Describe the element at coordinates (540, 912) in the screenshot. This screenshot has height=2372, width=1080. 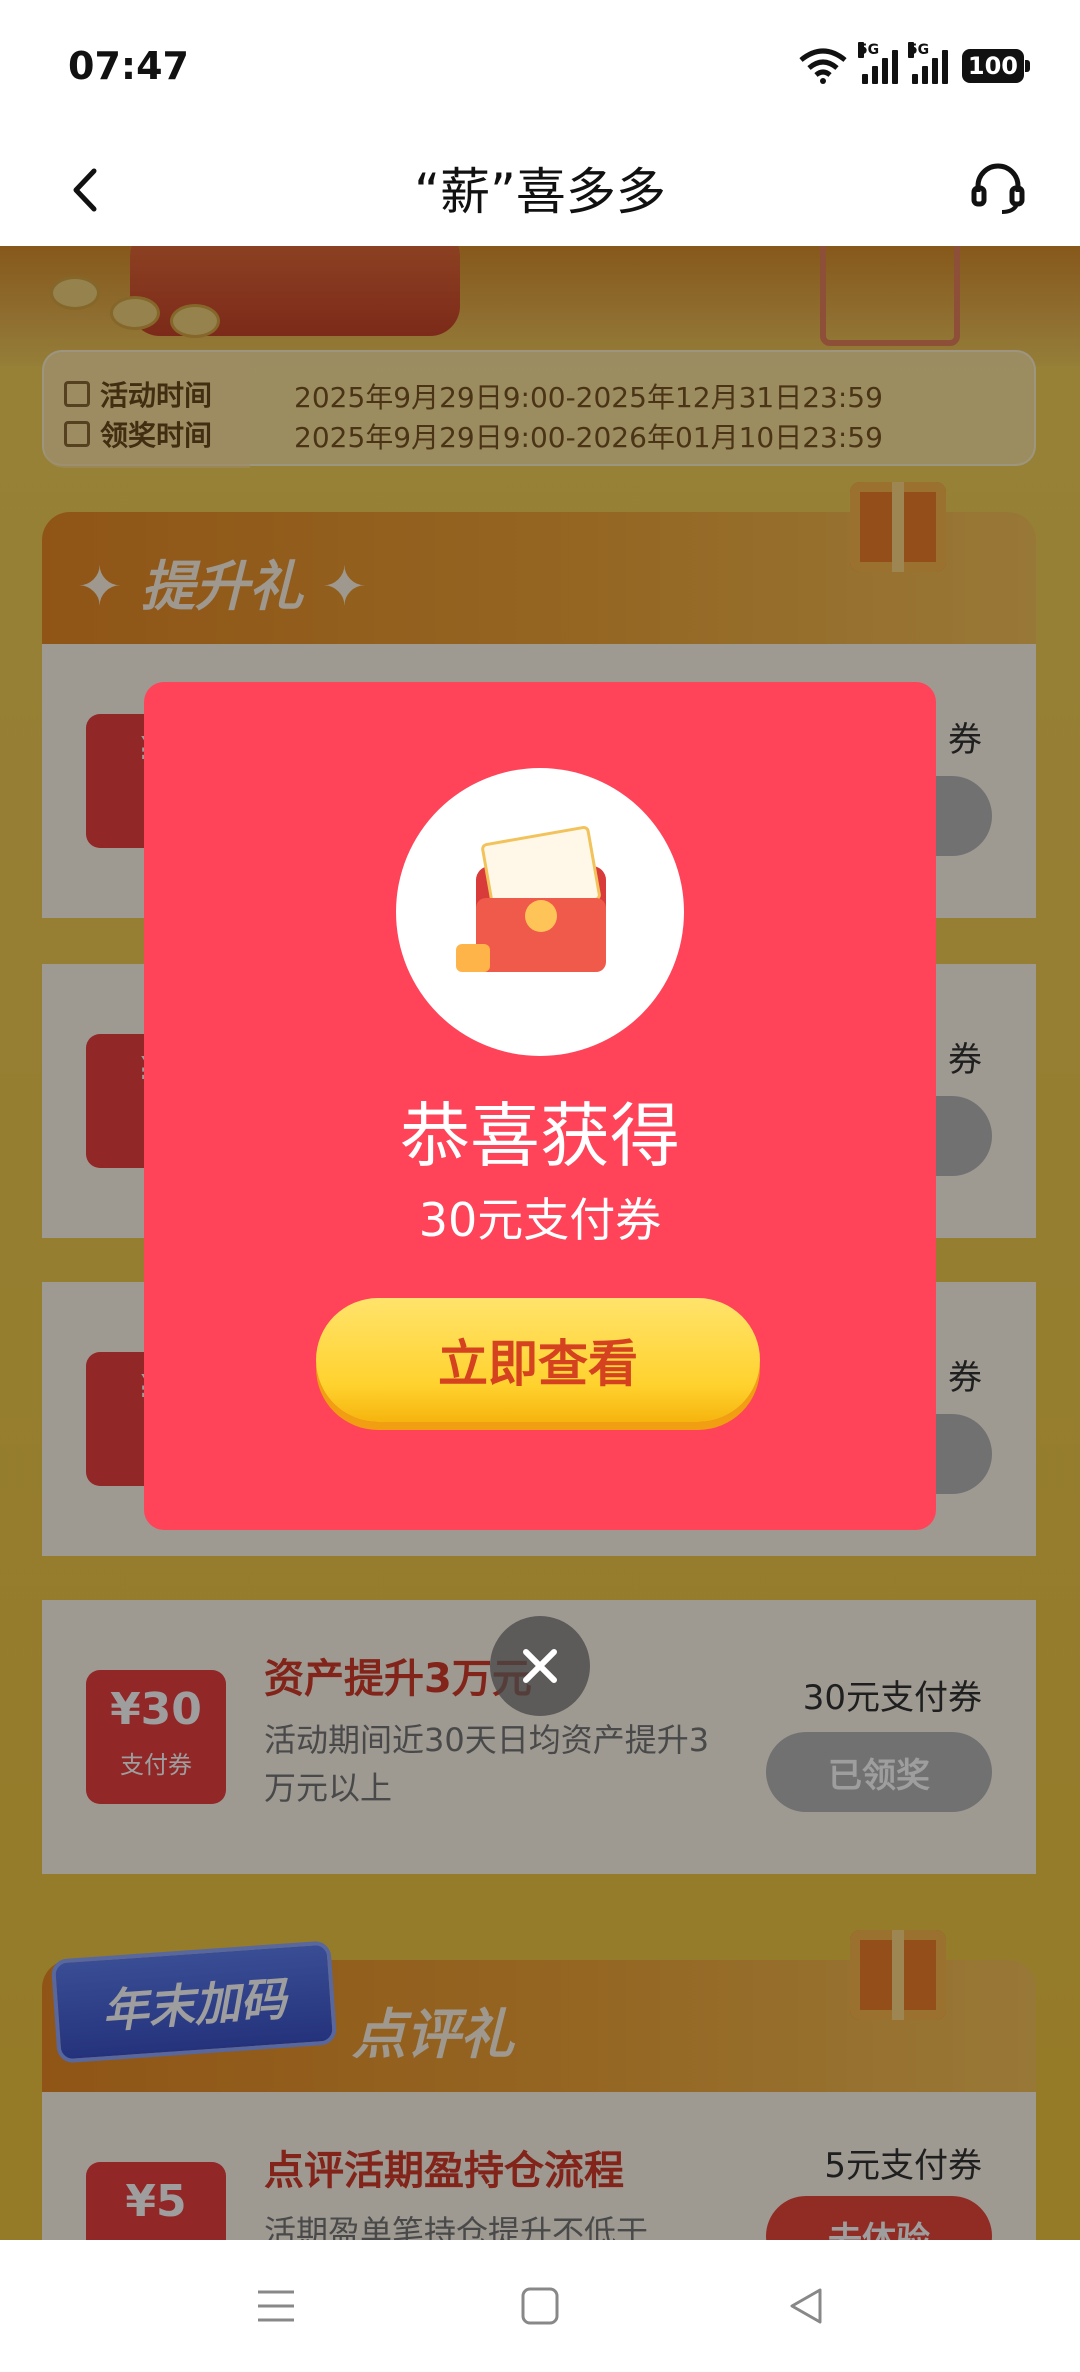
I see `red-envelope-icon` at that location.